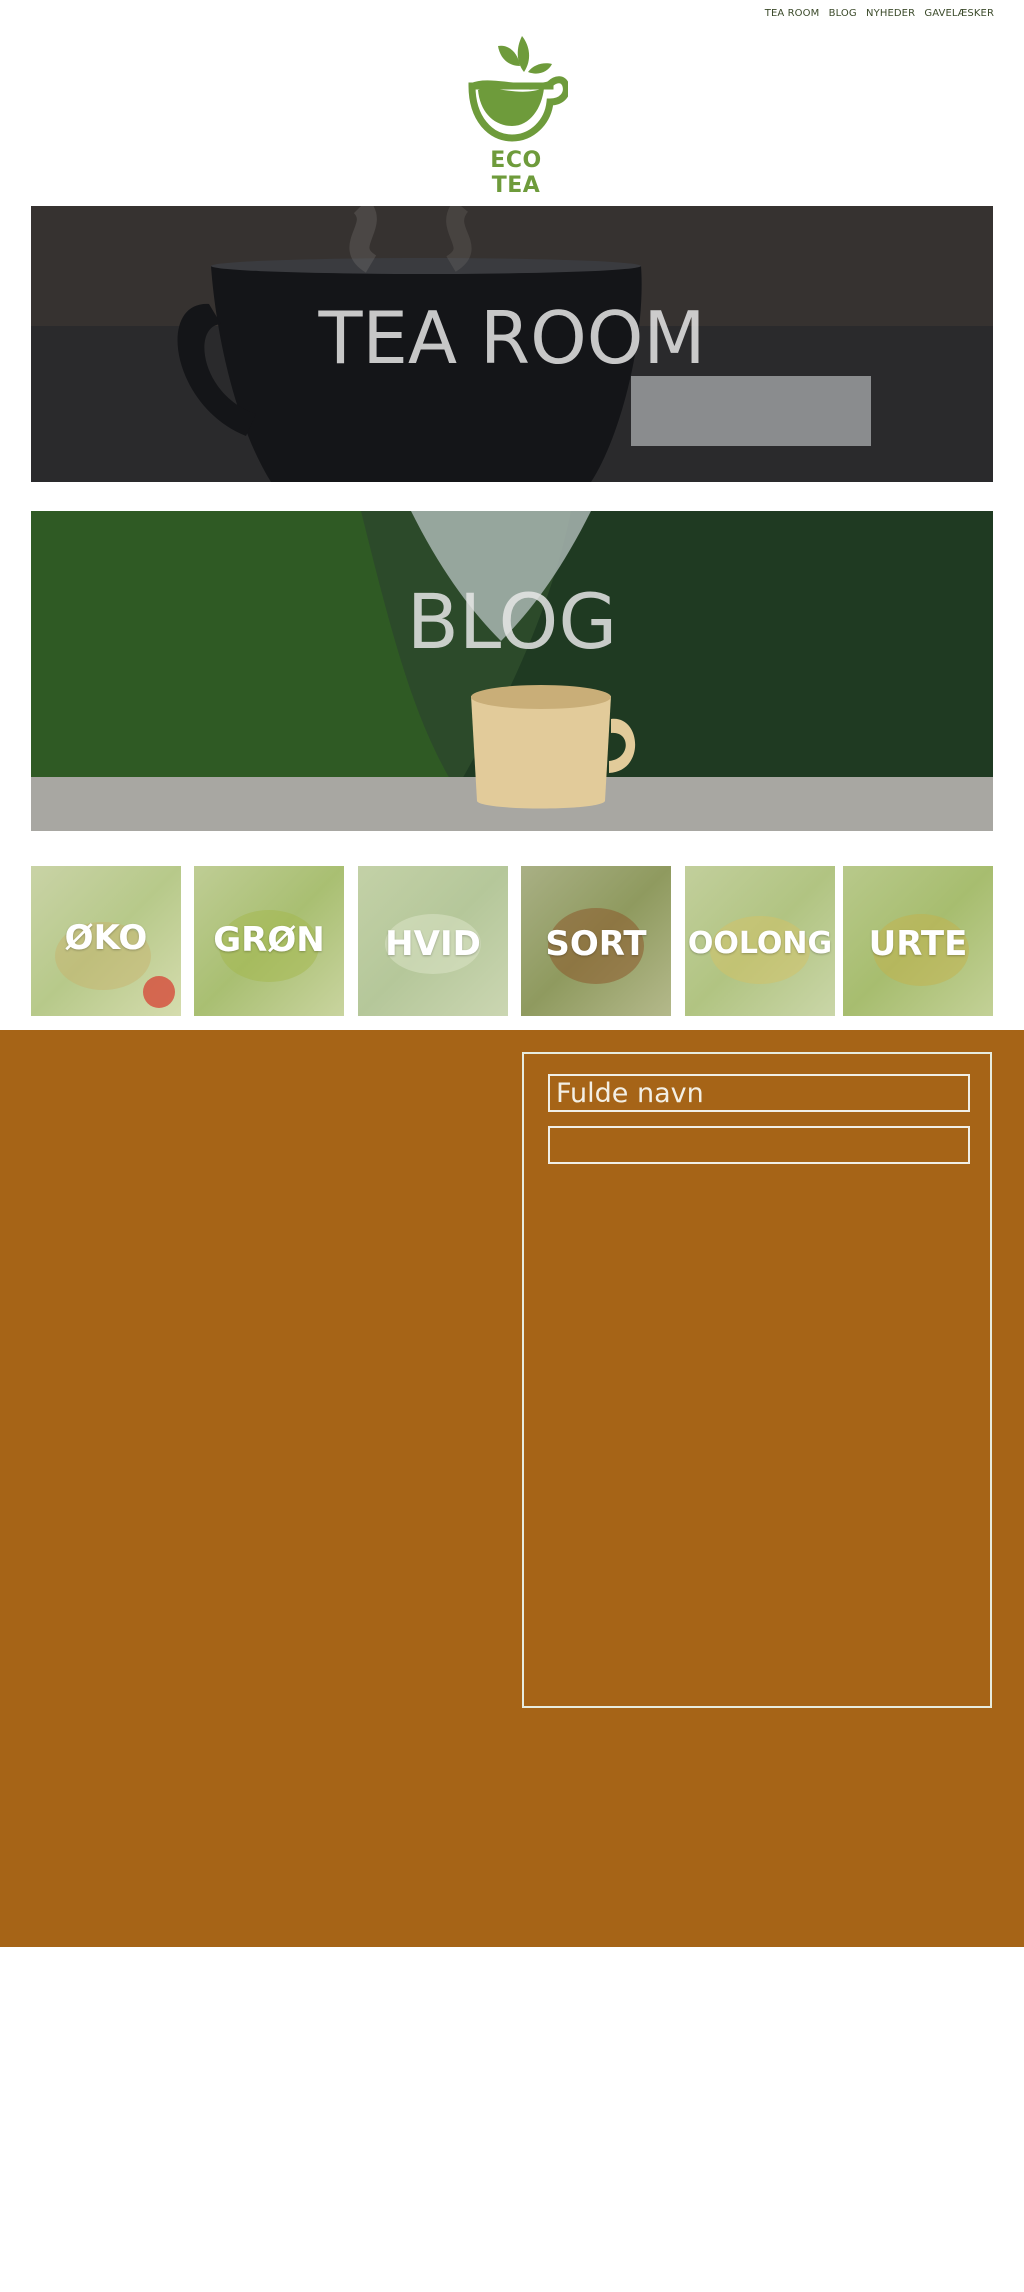  Describe the element at coordinates (757, 1380) in the screenshot. I see `contact-form: Fulde navn` at that location.